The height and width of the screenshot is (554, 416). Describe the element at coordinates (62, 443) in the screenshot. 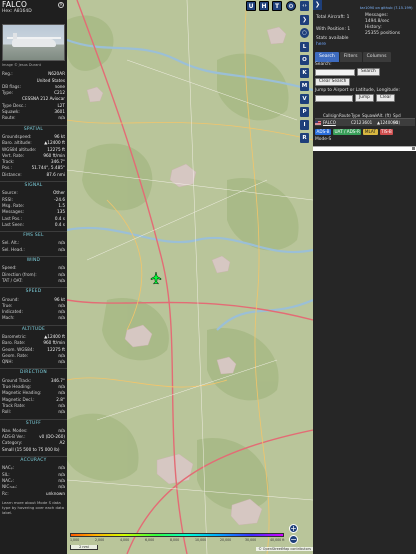

I see `stuff-value: A2` at that location.